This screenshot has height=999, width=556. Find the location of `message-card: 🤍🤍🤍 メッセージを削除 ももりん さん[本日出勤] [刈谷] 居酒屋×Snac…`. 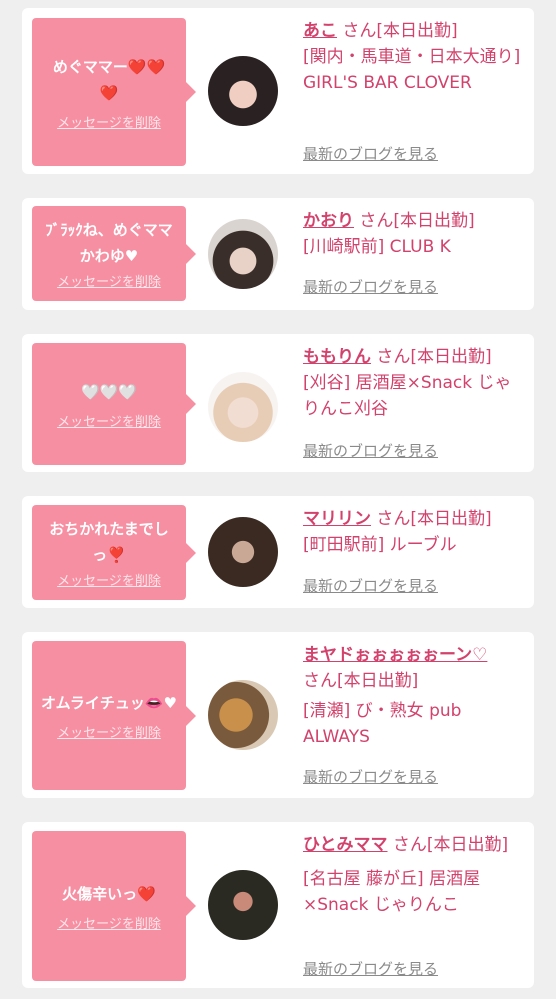

message-card: 🤍🤍🤍 メッセージを削除 ももりん さん[本日出勤] [刈谷] 居酒屋×Snac… is located at coordinates (278, 403).